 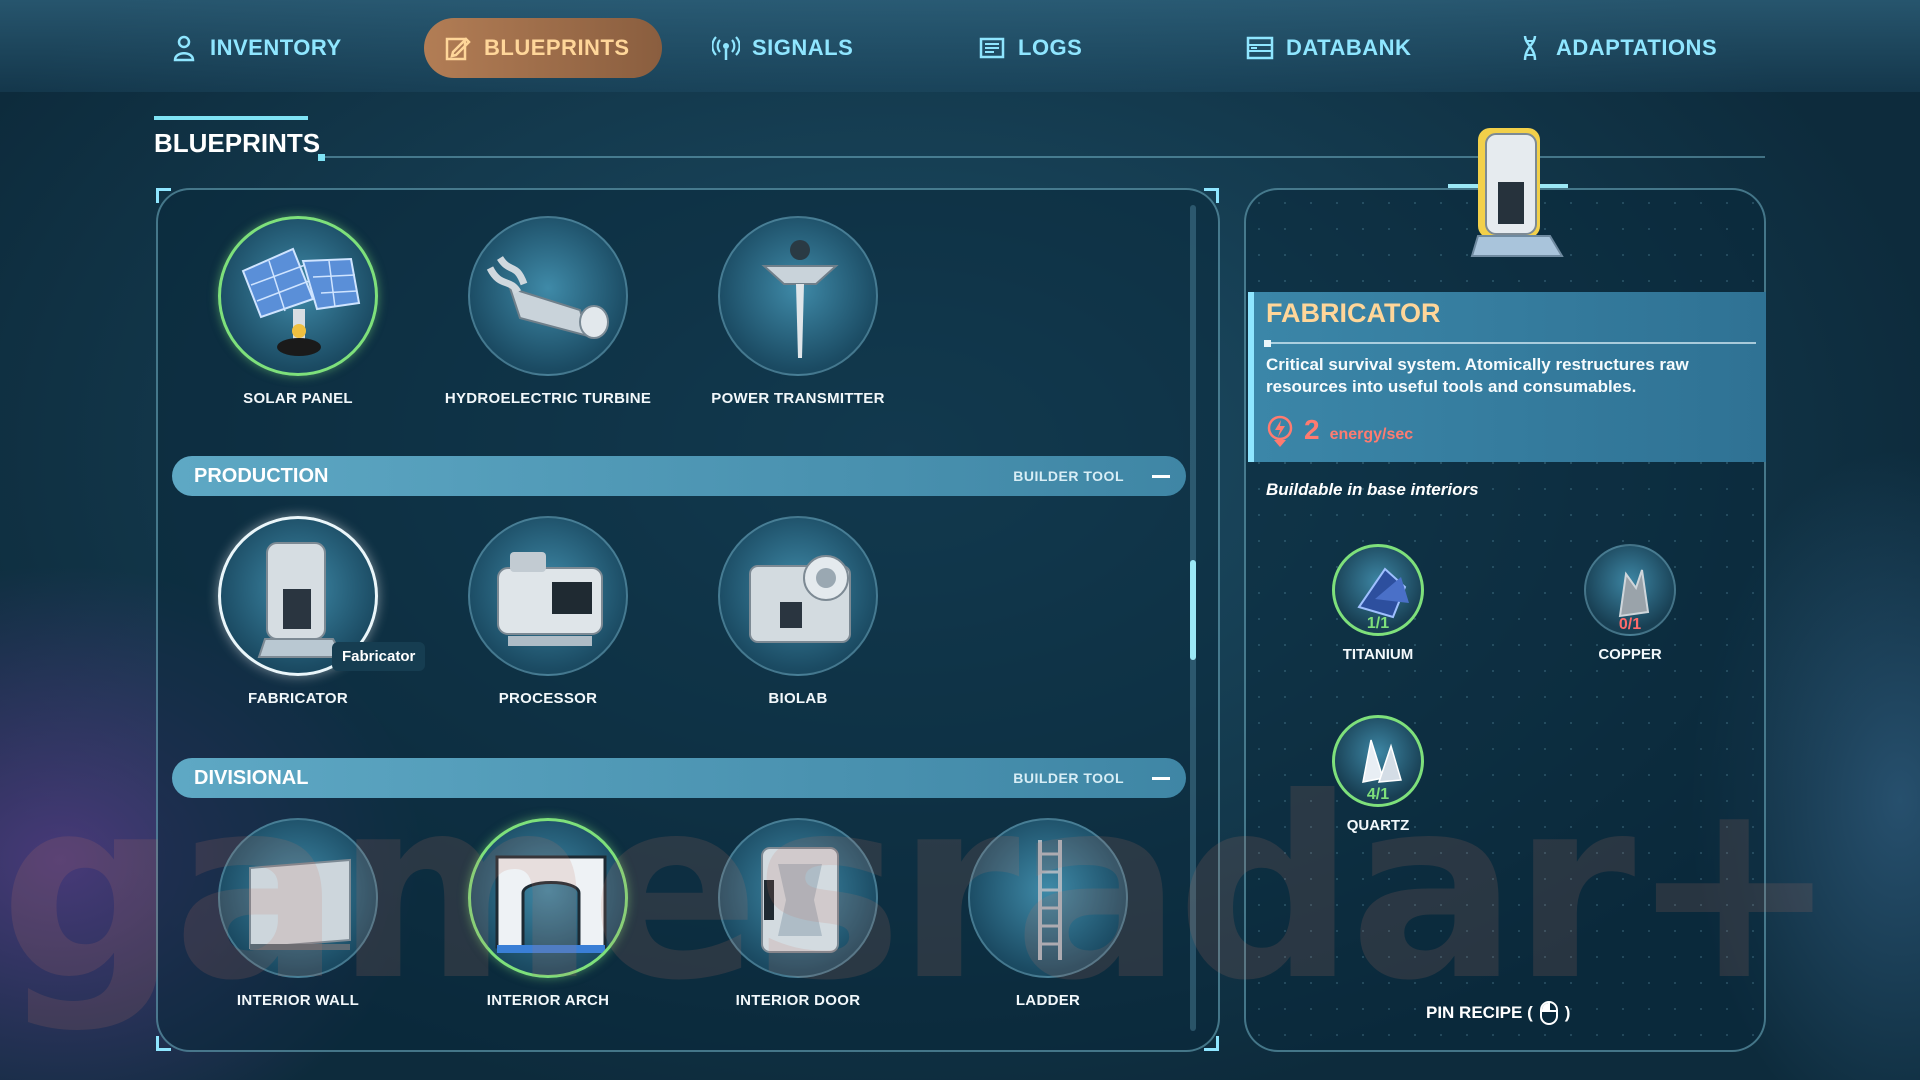 I want to click on pin-recipe: PIN RECIPE ( ), so click(x=1498, y=1013).